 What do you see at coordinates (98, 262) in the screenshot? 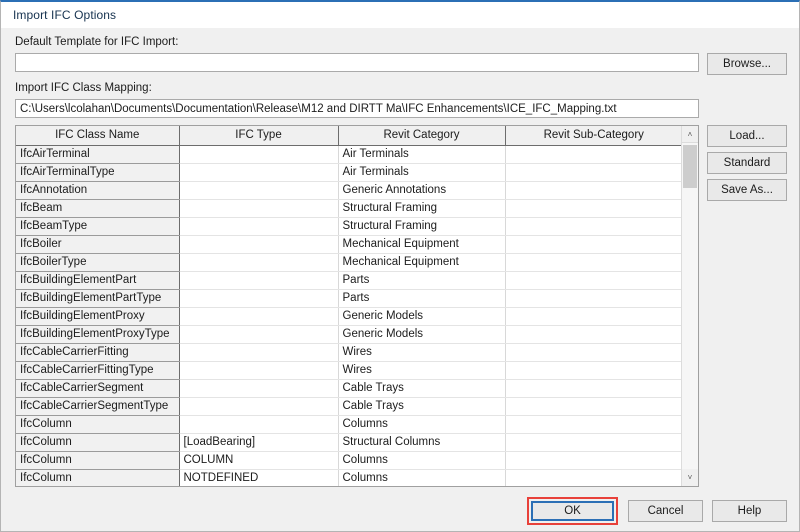
I see `cell-ifc-class-name: IfcBoilerType` at bounding box center [98, 262].